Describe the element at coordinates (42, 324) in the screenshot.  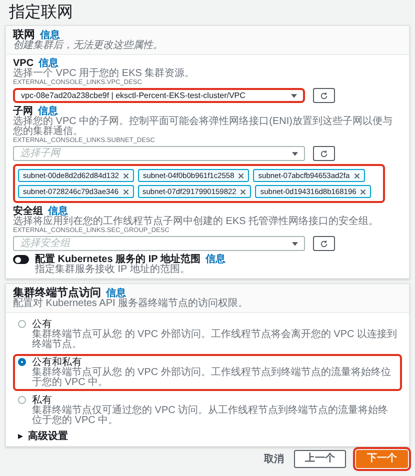
I see `option-label: 公有` at that location.